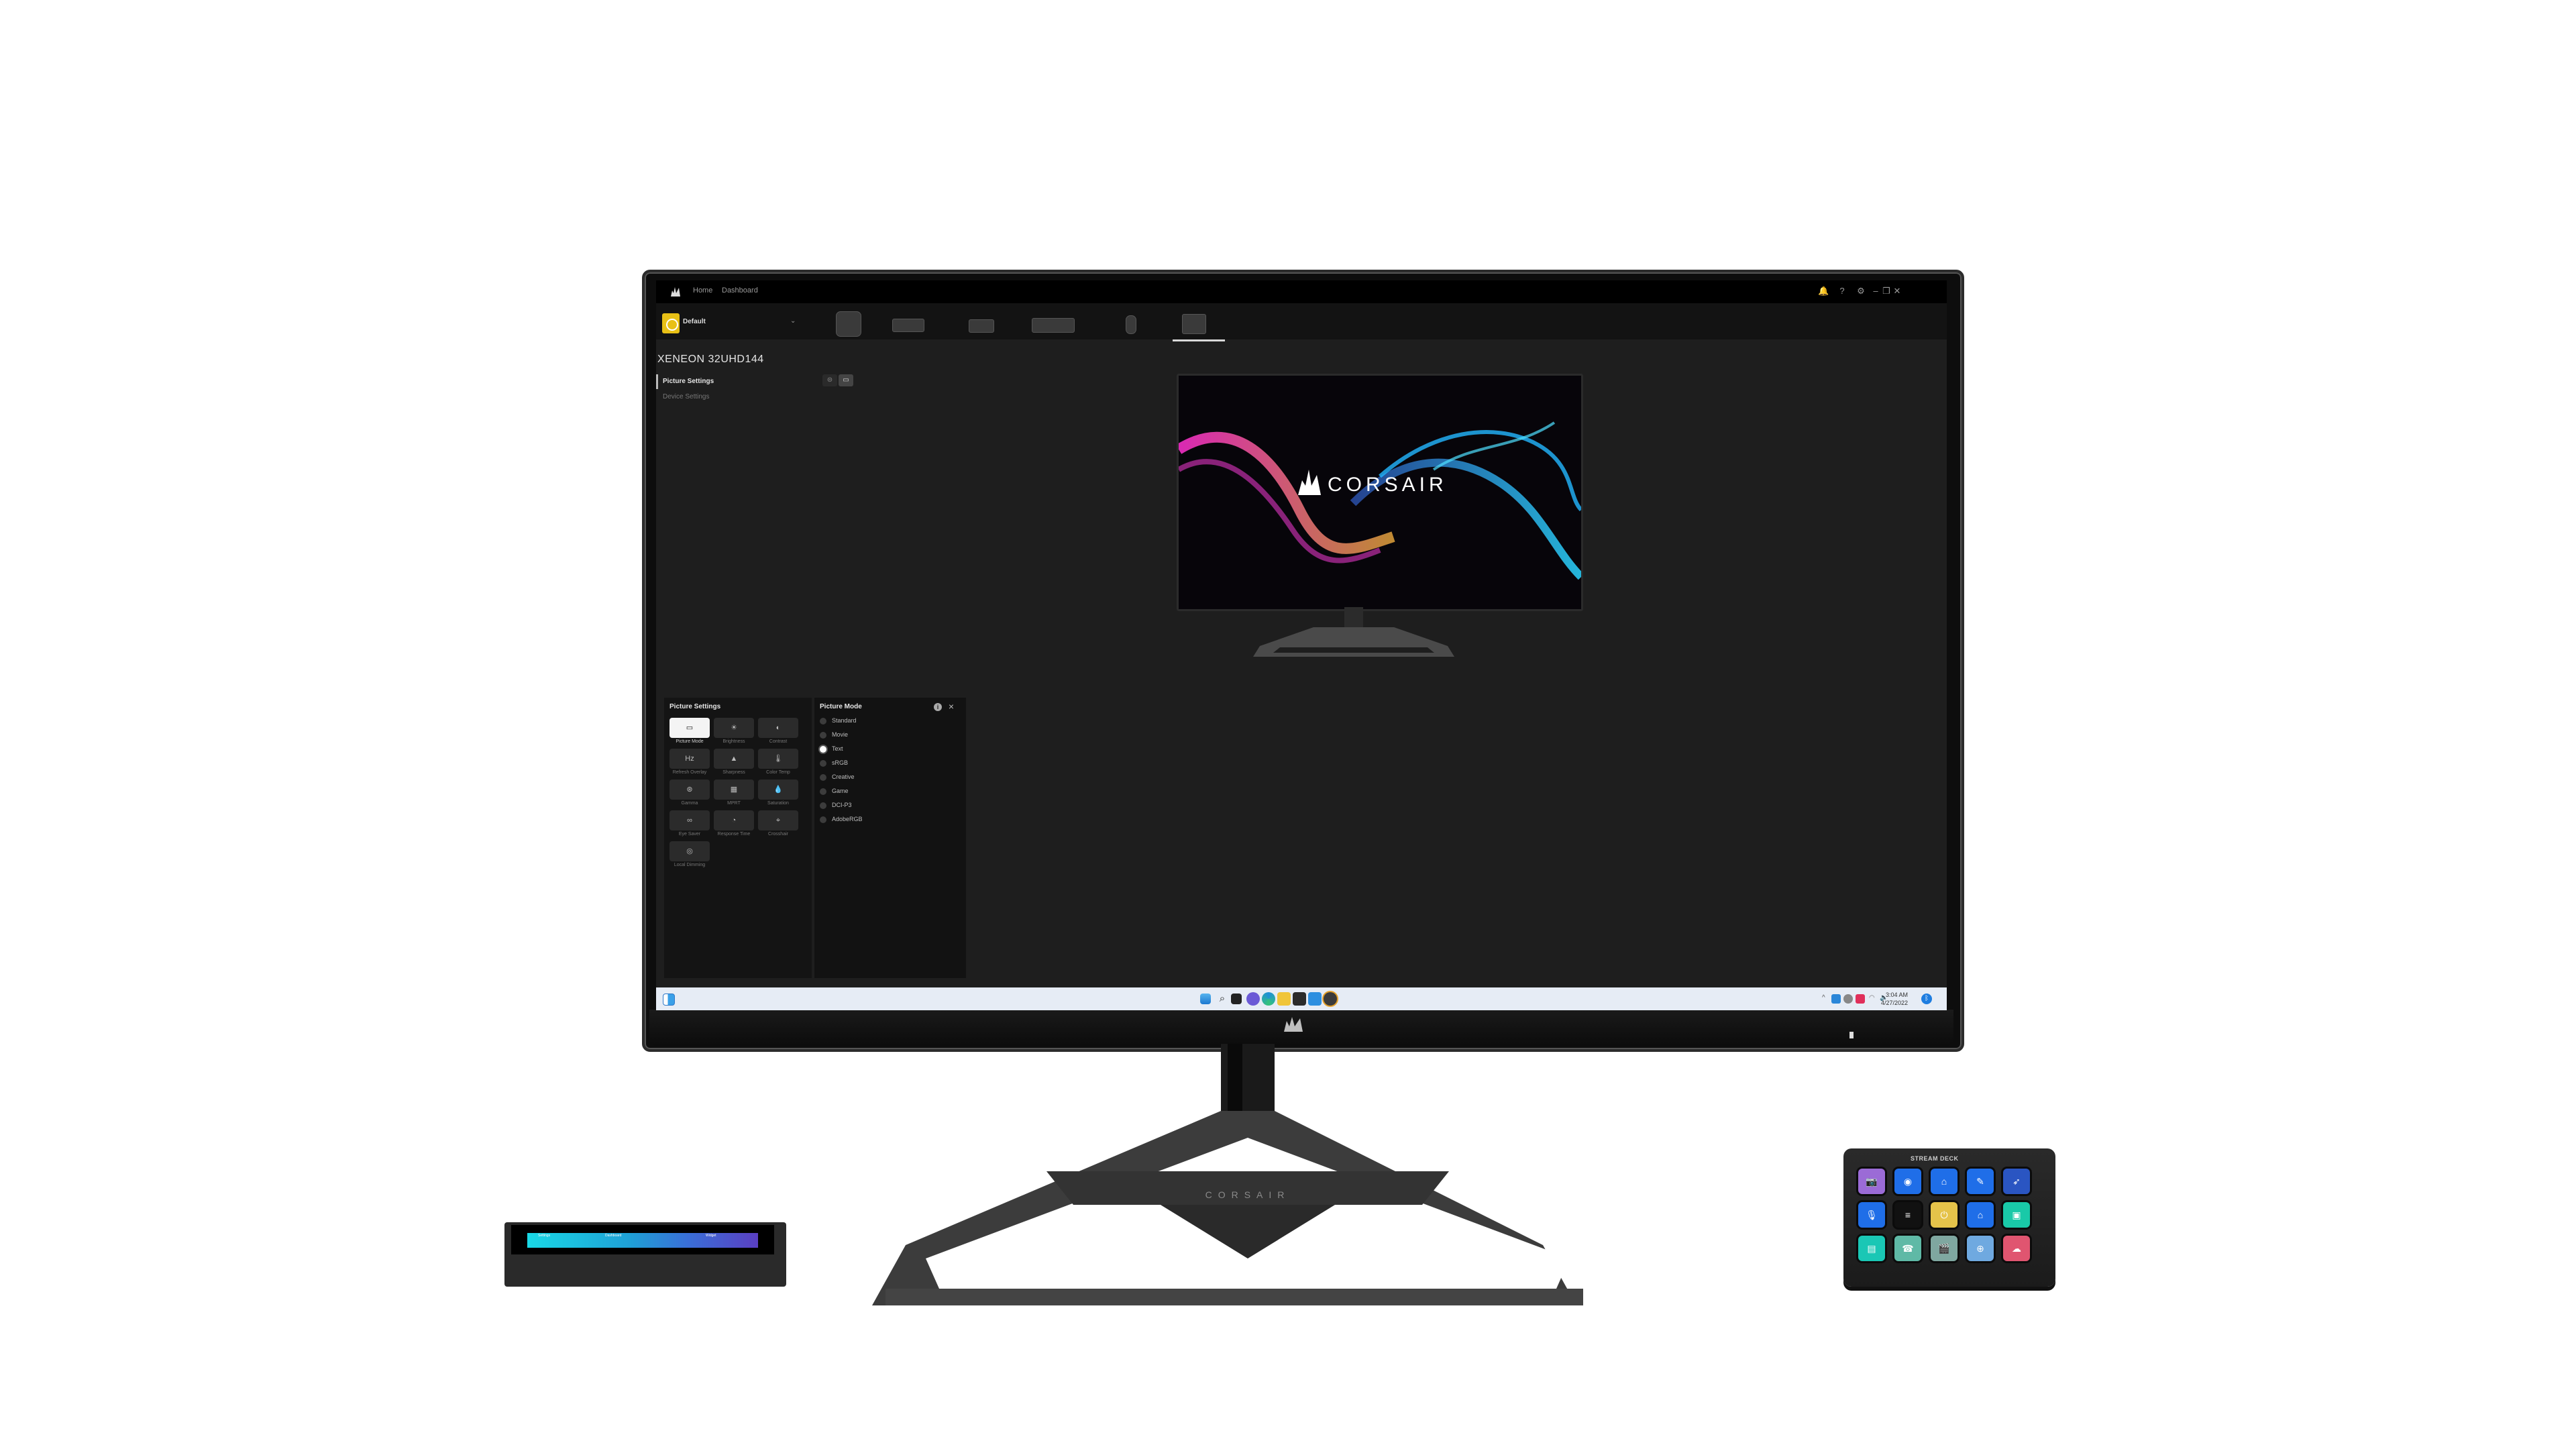  Describe the element at coordinates (823, 805) in the screenshot. I see `radio-dci-p3` at that location.